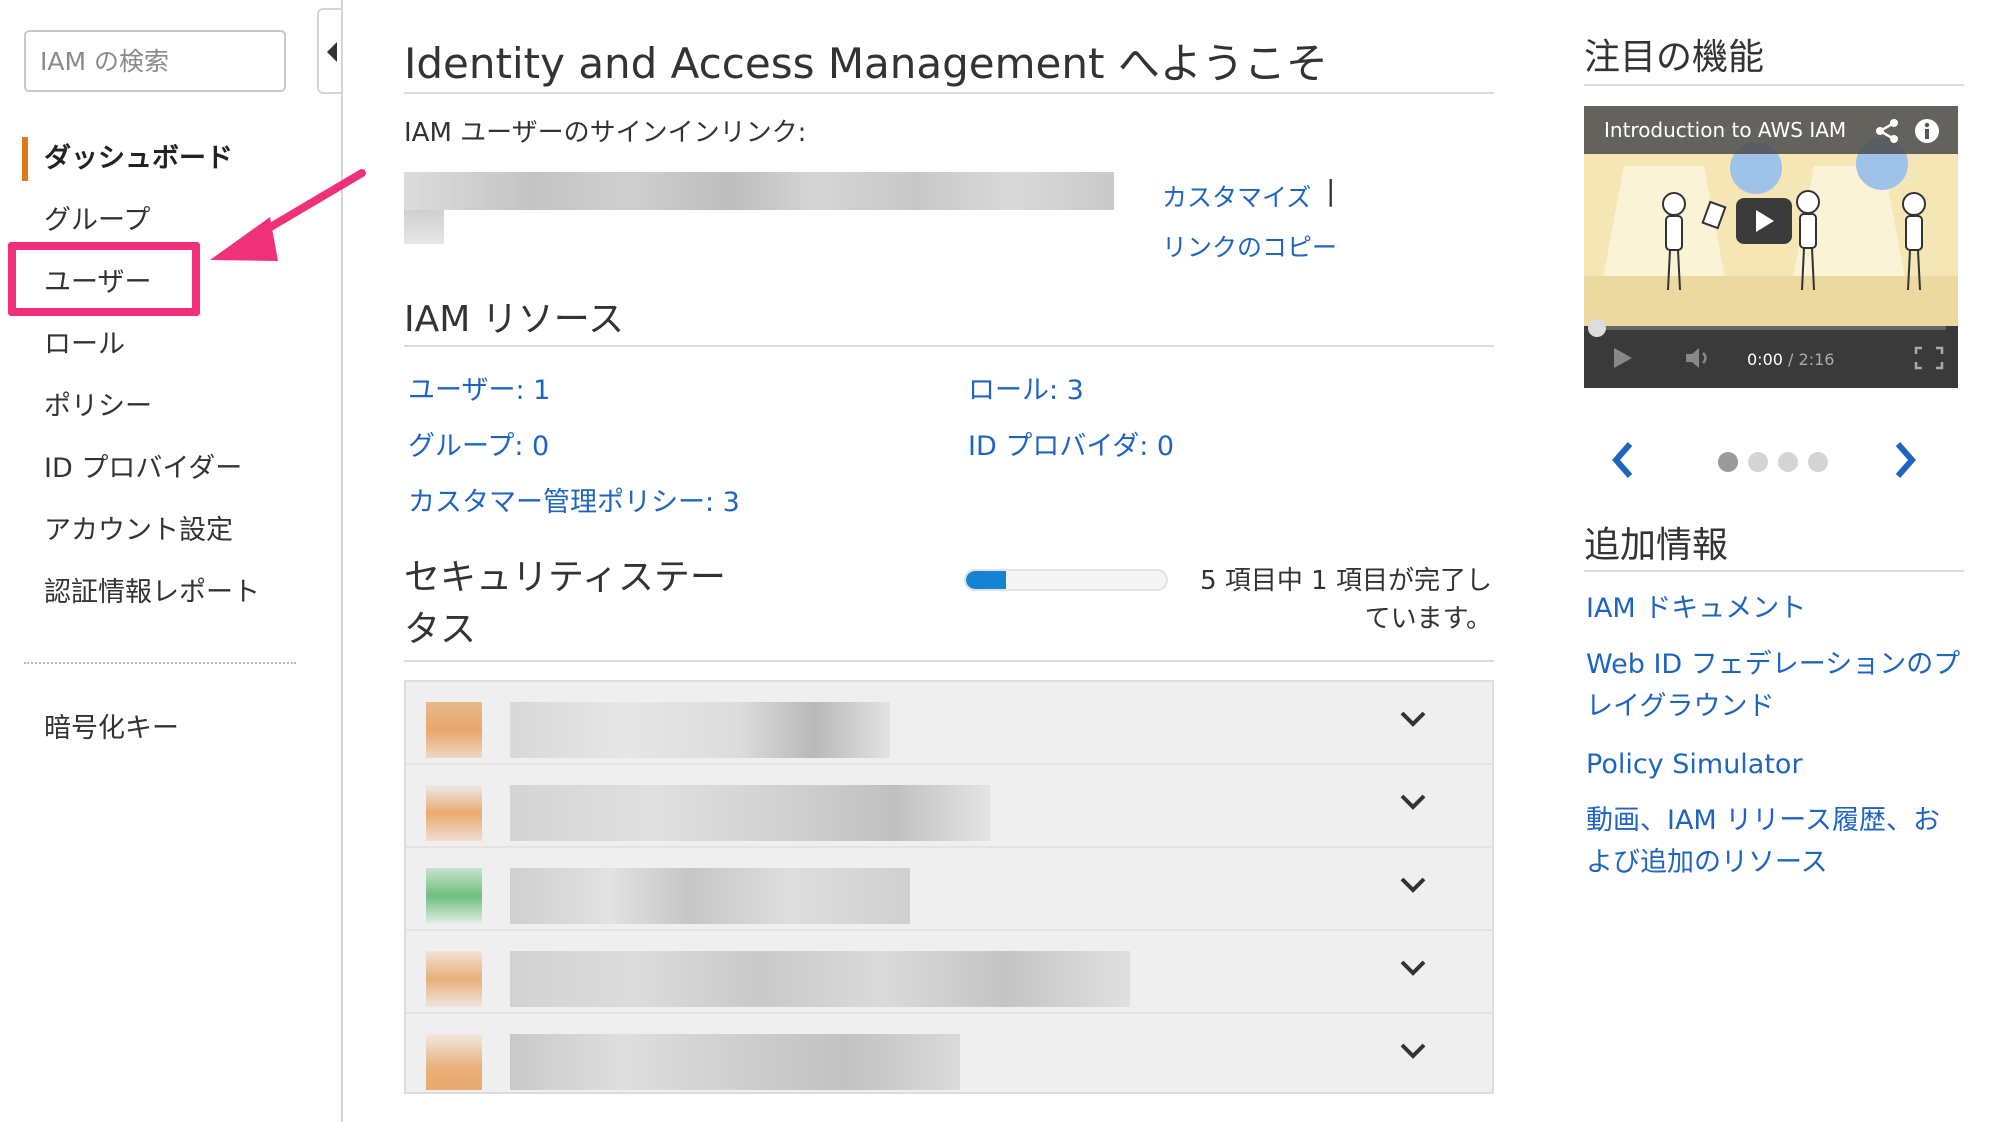  I want to click on resource-roles-link: ロール: 3, so click(1026, 387).